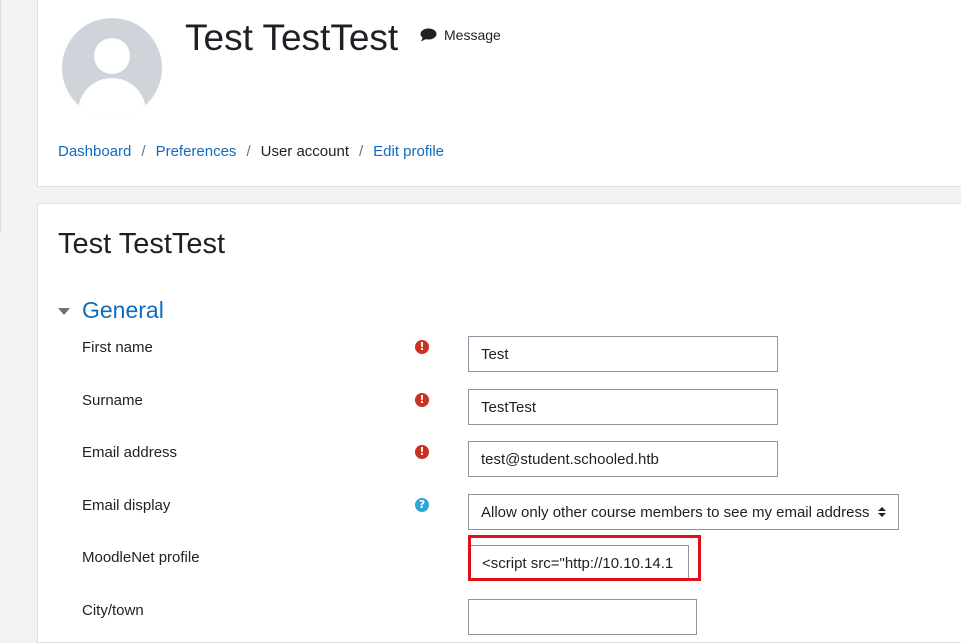  Describe the element at coordinates (304, 151) in the screenshot. I see `breadcrumb-user-account: User account` at that location.